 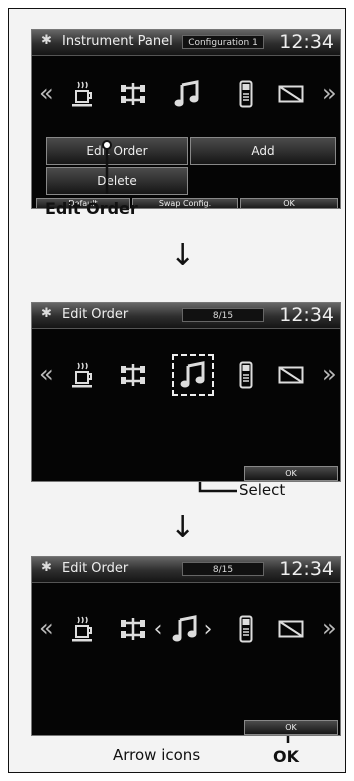 I want to click on music-note-icon-selected, so click(x=193, y=375).